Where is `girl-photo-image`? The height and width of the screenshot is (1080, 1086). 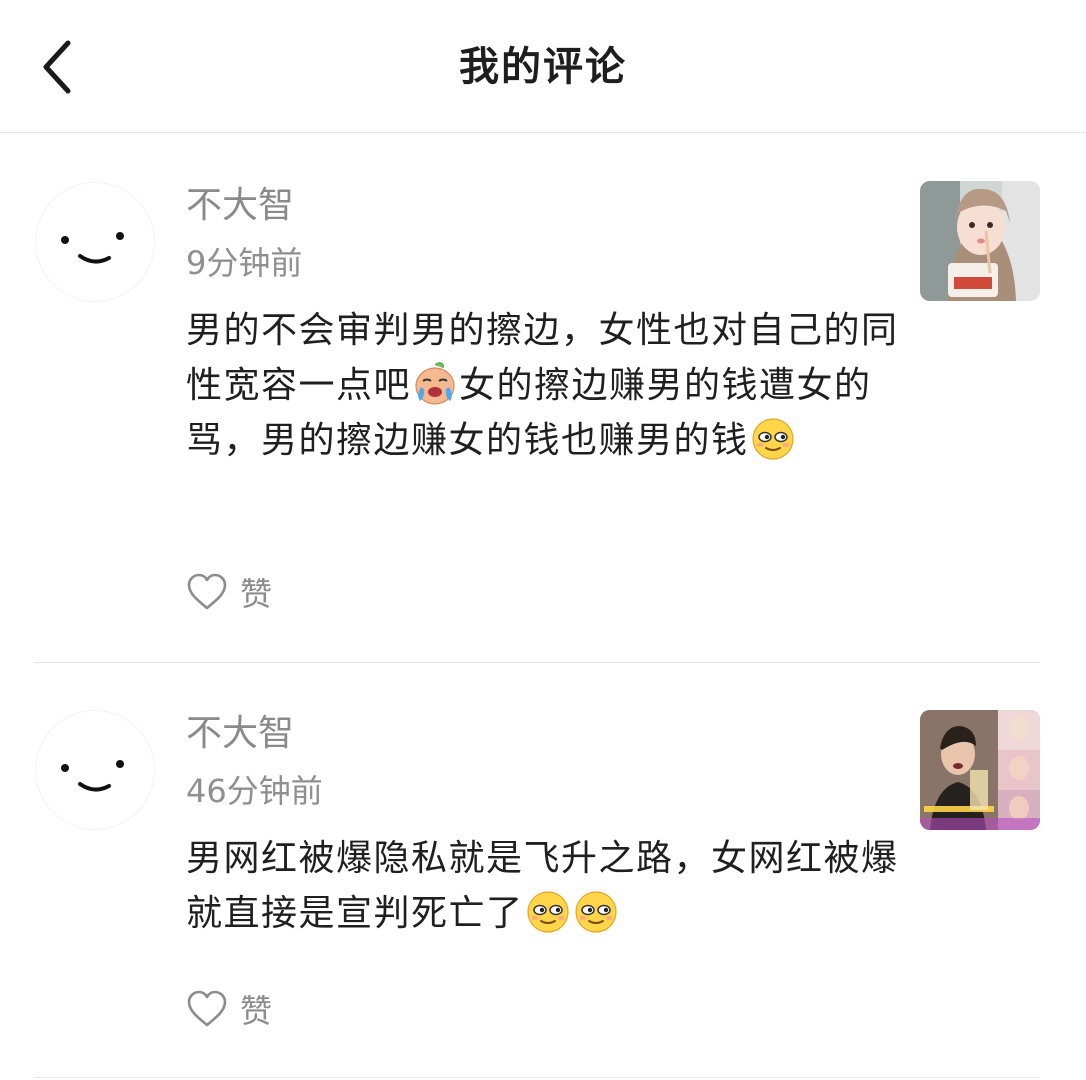
girl-photo-image is located at coordinates (980, 241).